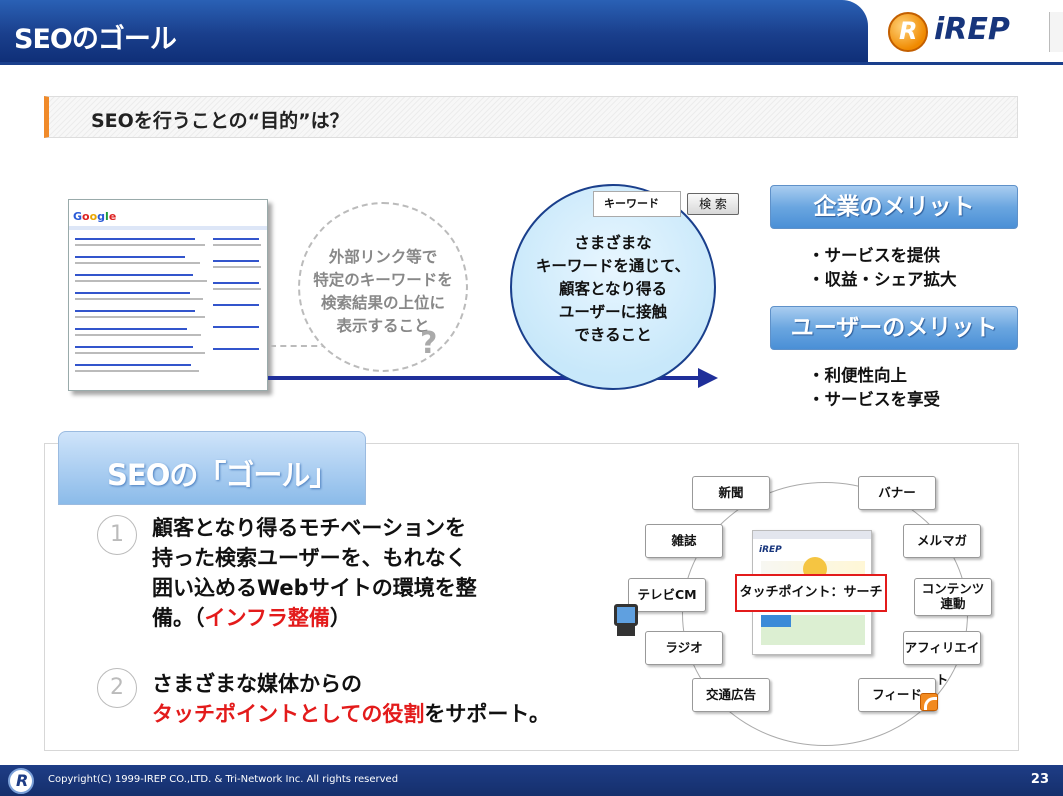 Image resolution: width=1063 pixels, height=796 pixels. I want to click on keyword-input: キーワード, so click(637, 204).